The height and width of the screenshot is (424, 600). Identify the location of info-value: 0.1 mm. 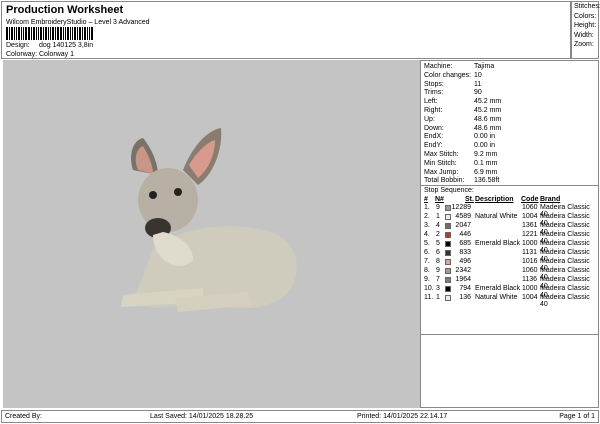
(486, 163).